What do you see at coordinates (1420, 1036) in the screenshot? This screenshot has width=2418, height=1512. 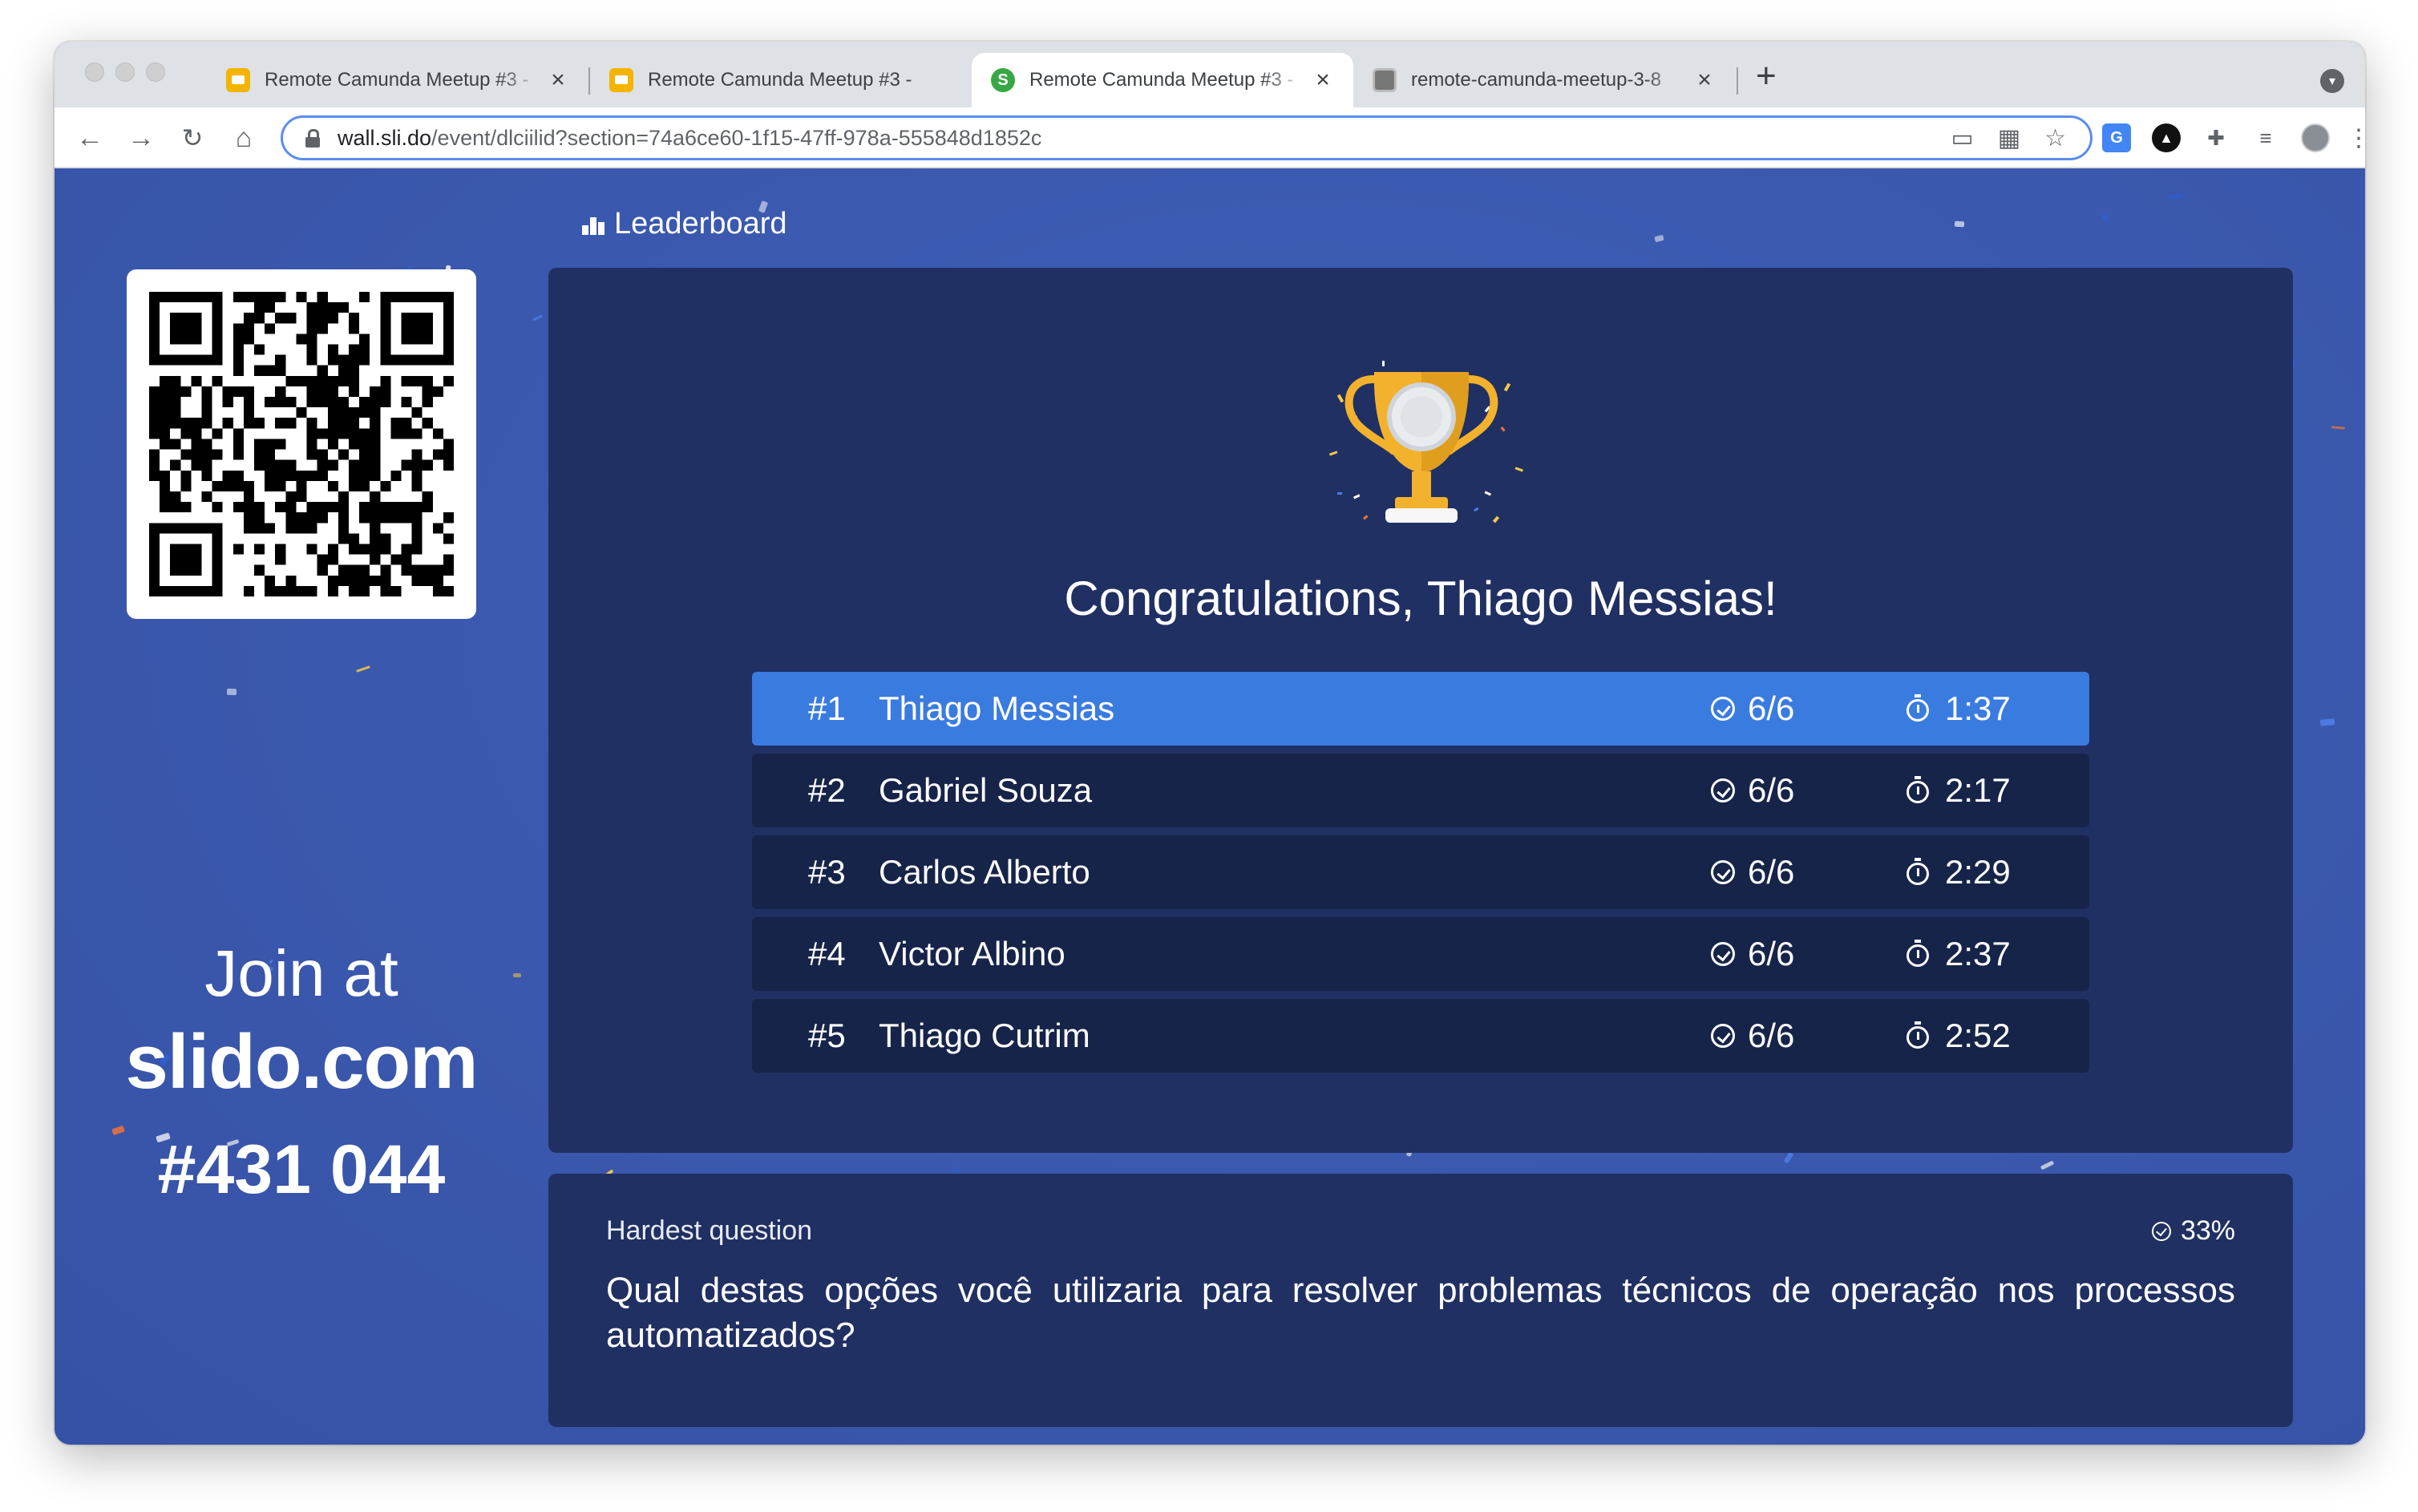 I see `leaderboard-row: #5 Thiago Cutrim 6/6 2:52` at bounding box center [1420, 1036].